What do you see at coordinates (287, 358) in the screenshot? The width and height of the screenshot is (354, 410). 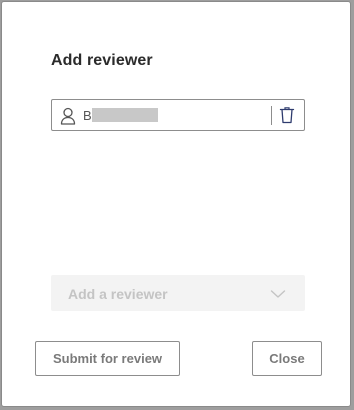 I see `close-button: Close` at bounding box center [287, 358].